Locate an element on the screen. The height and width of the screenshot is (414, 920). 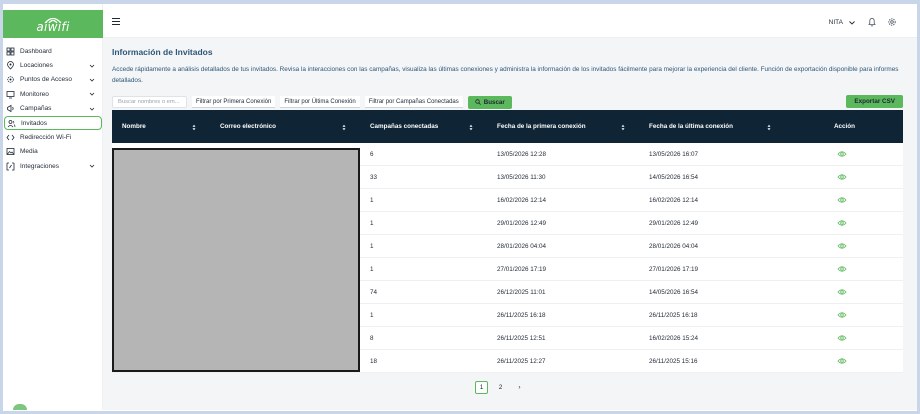
first-connection-cell: 16/02/2026 12:14 is located at coordinates (522, 200).